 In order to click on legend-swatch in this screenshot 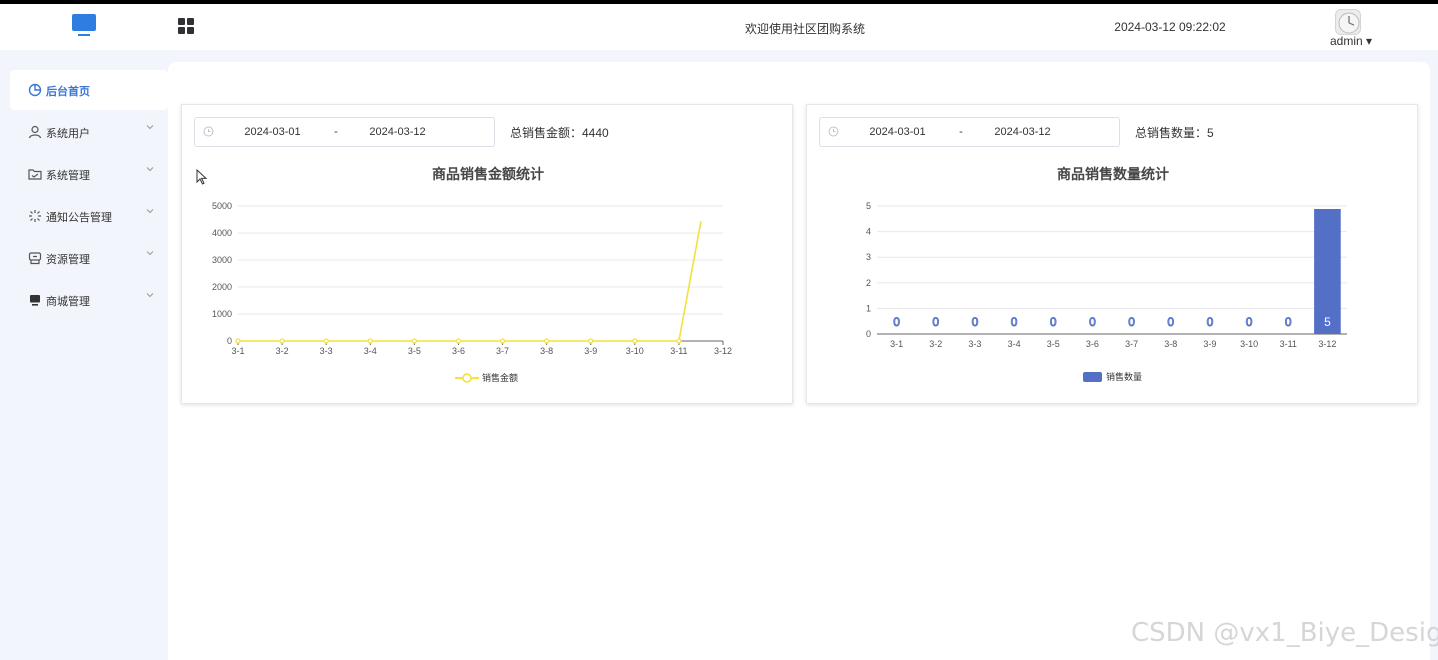, I will do `click(1092, 377)`.